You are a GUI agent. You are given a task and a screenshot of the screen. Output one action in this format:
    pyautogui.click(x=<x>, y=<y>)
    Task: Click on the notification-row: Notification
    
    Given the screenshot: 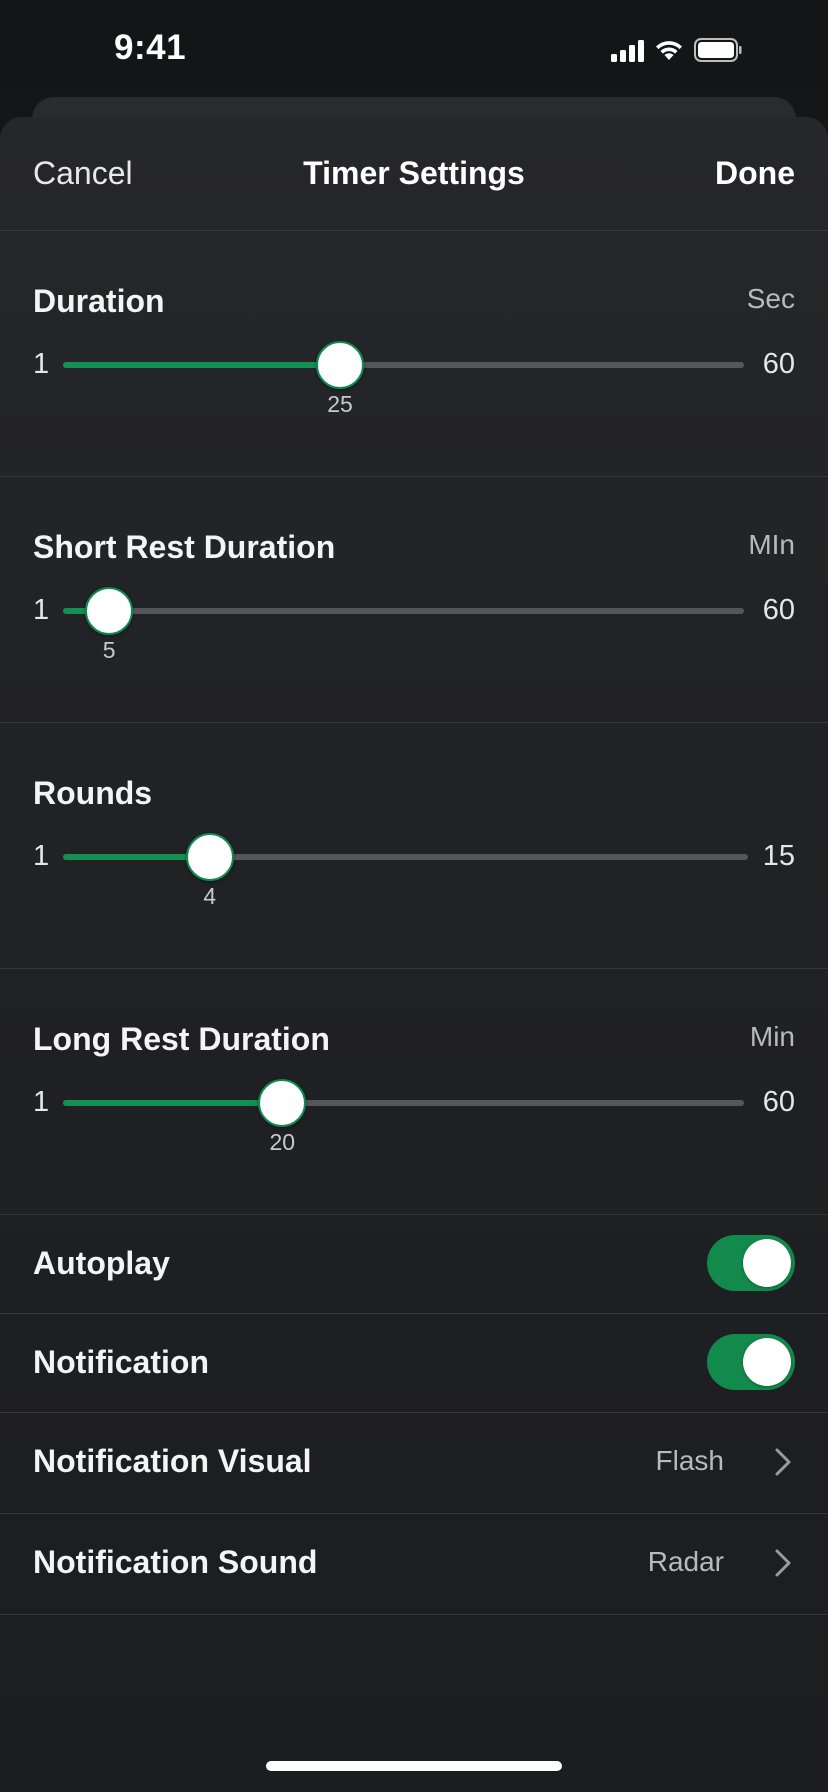 What is the action you would take?
    pyautogui.click(x=414, y=1363)
    